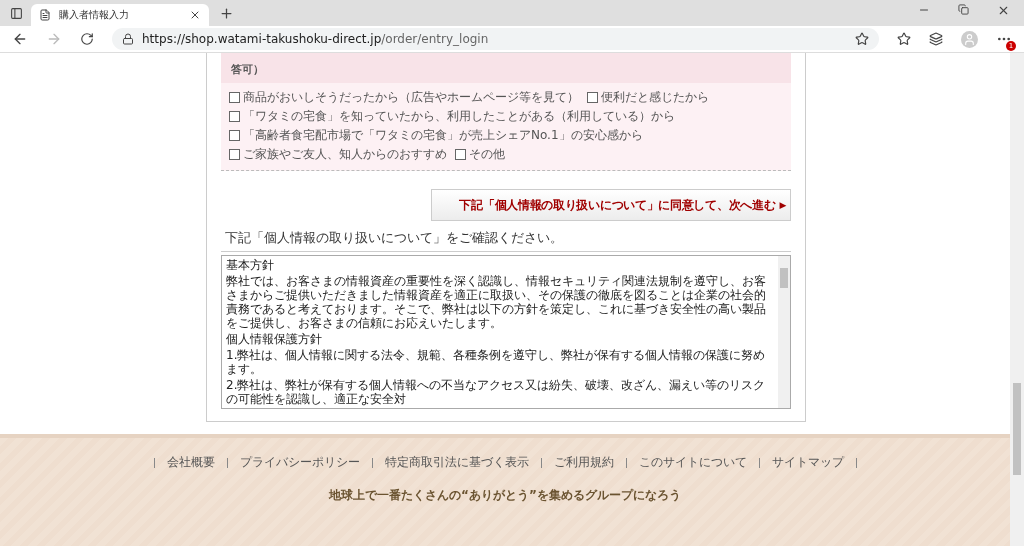  I want to click on footer-link: プライバシーポリシー, so click(299, 462).